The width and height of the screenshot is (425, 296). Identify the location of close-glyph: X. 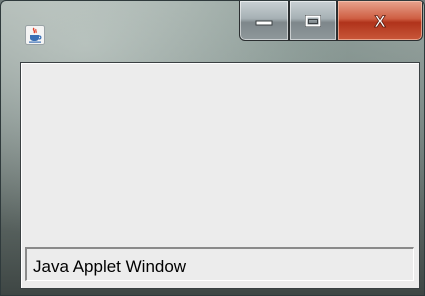
(380, 21).